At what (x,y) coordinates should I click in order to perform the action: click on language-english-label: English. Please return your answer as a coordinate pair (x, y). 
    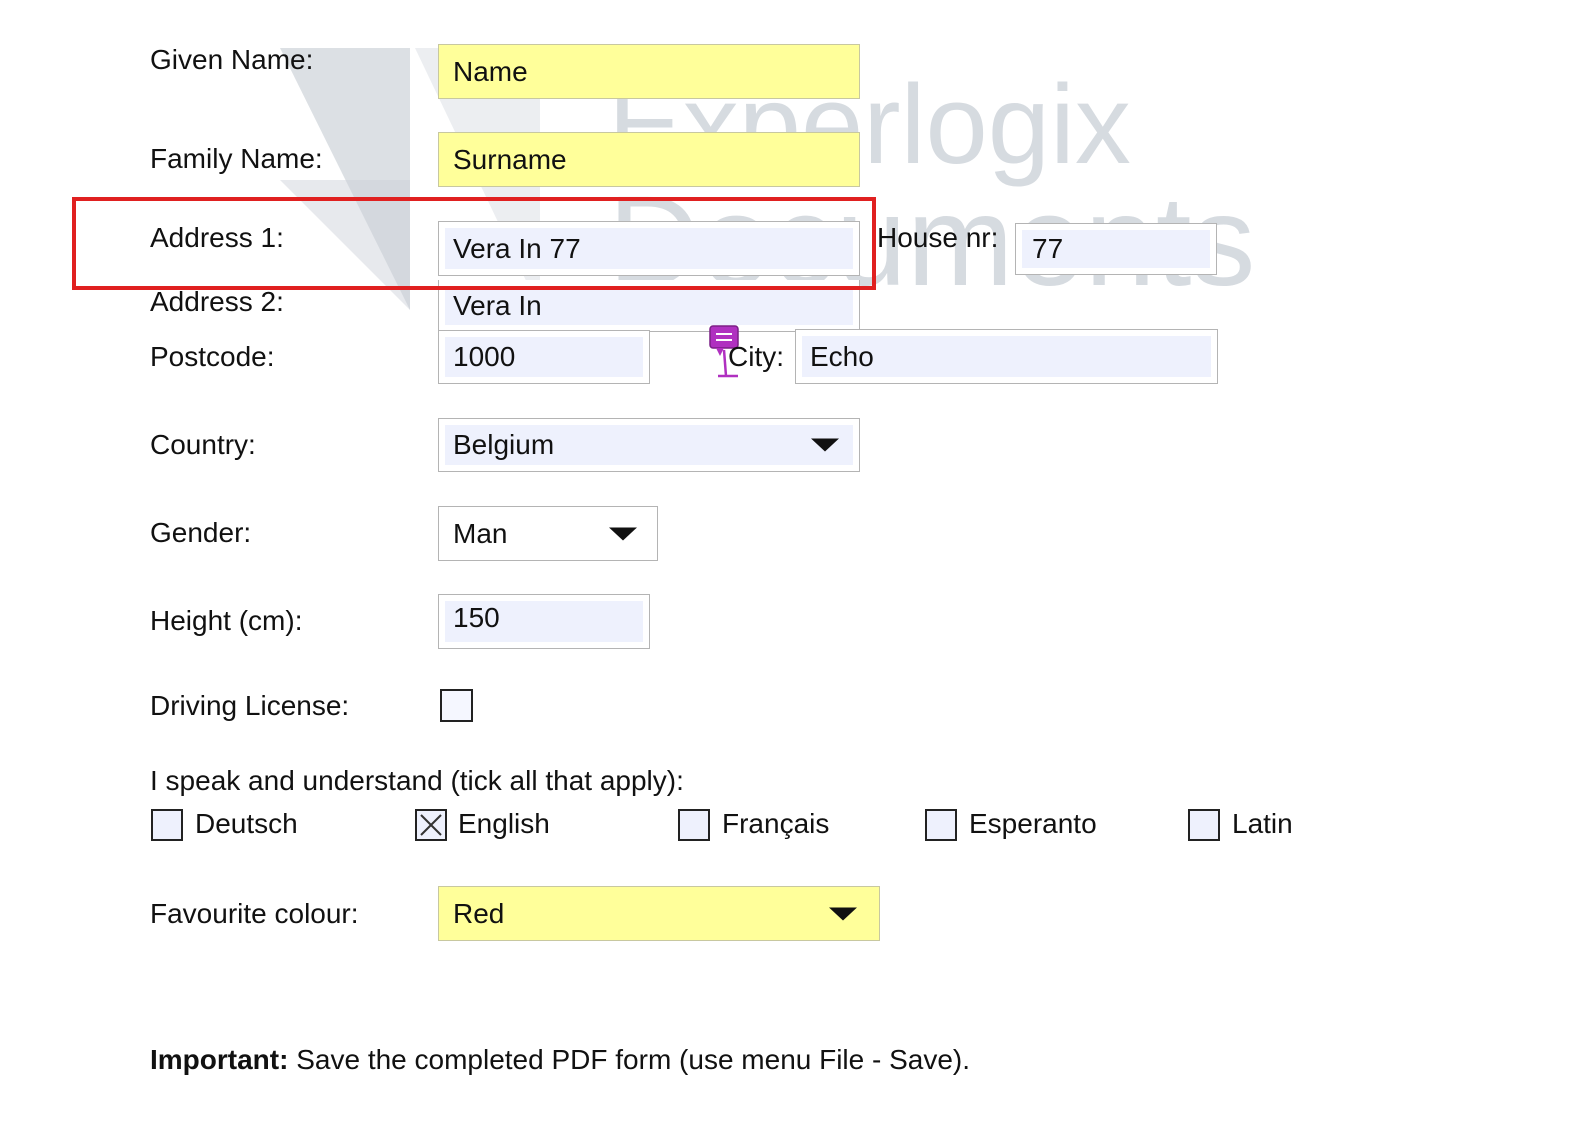
    Looking at the image, I should click on (504, 823).